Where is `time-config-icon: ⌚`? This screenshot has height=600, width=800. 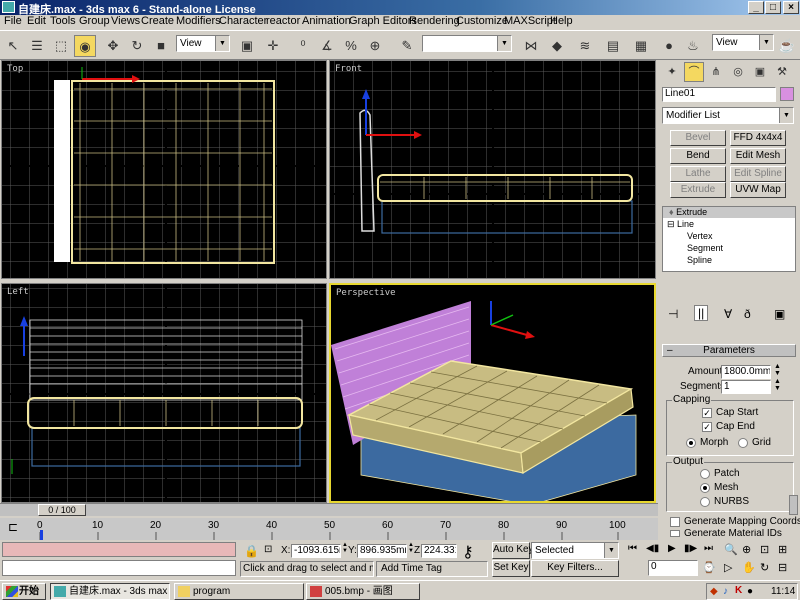 time-config-icon: ⌚ is located at coordinates (709, 567).